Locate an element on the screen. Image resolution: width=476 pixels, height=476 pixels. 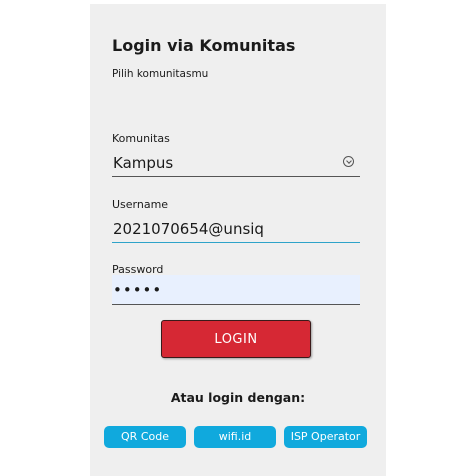
username-field-wrapper is located at coordinates (236, 230).